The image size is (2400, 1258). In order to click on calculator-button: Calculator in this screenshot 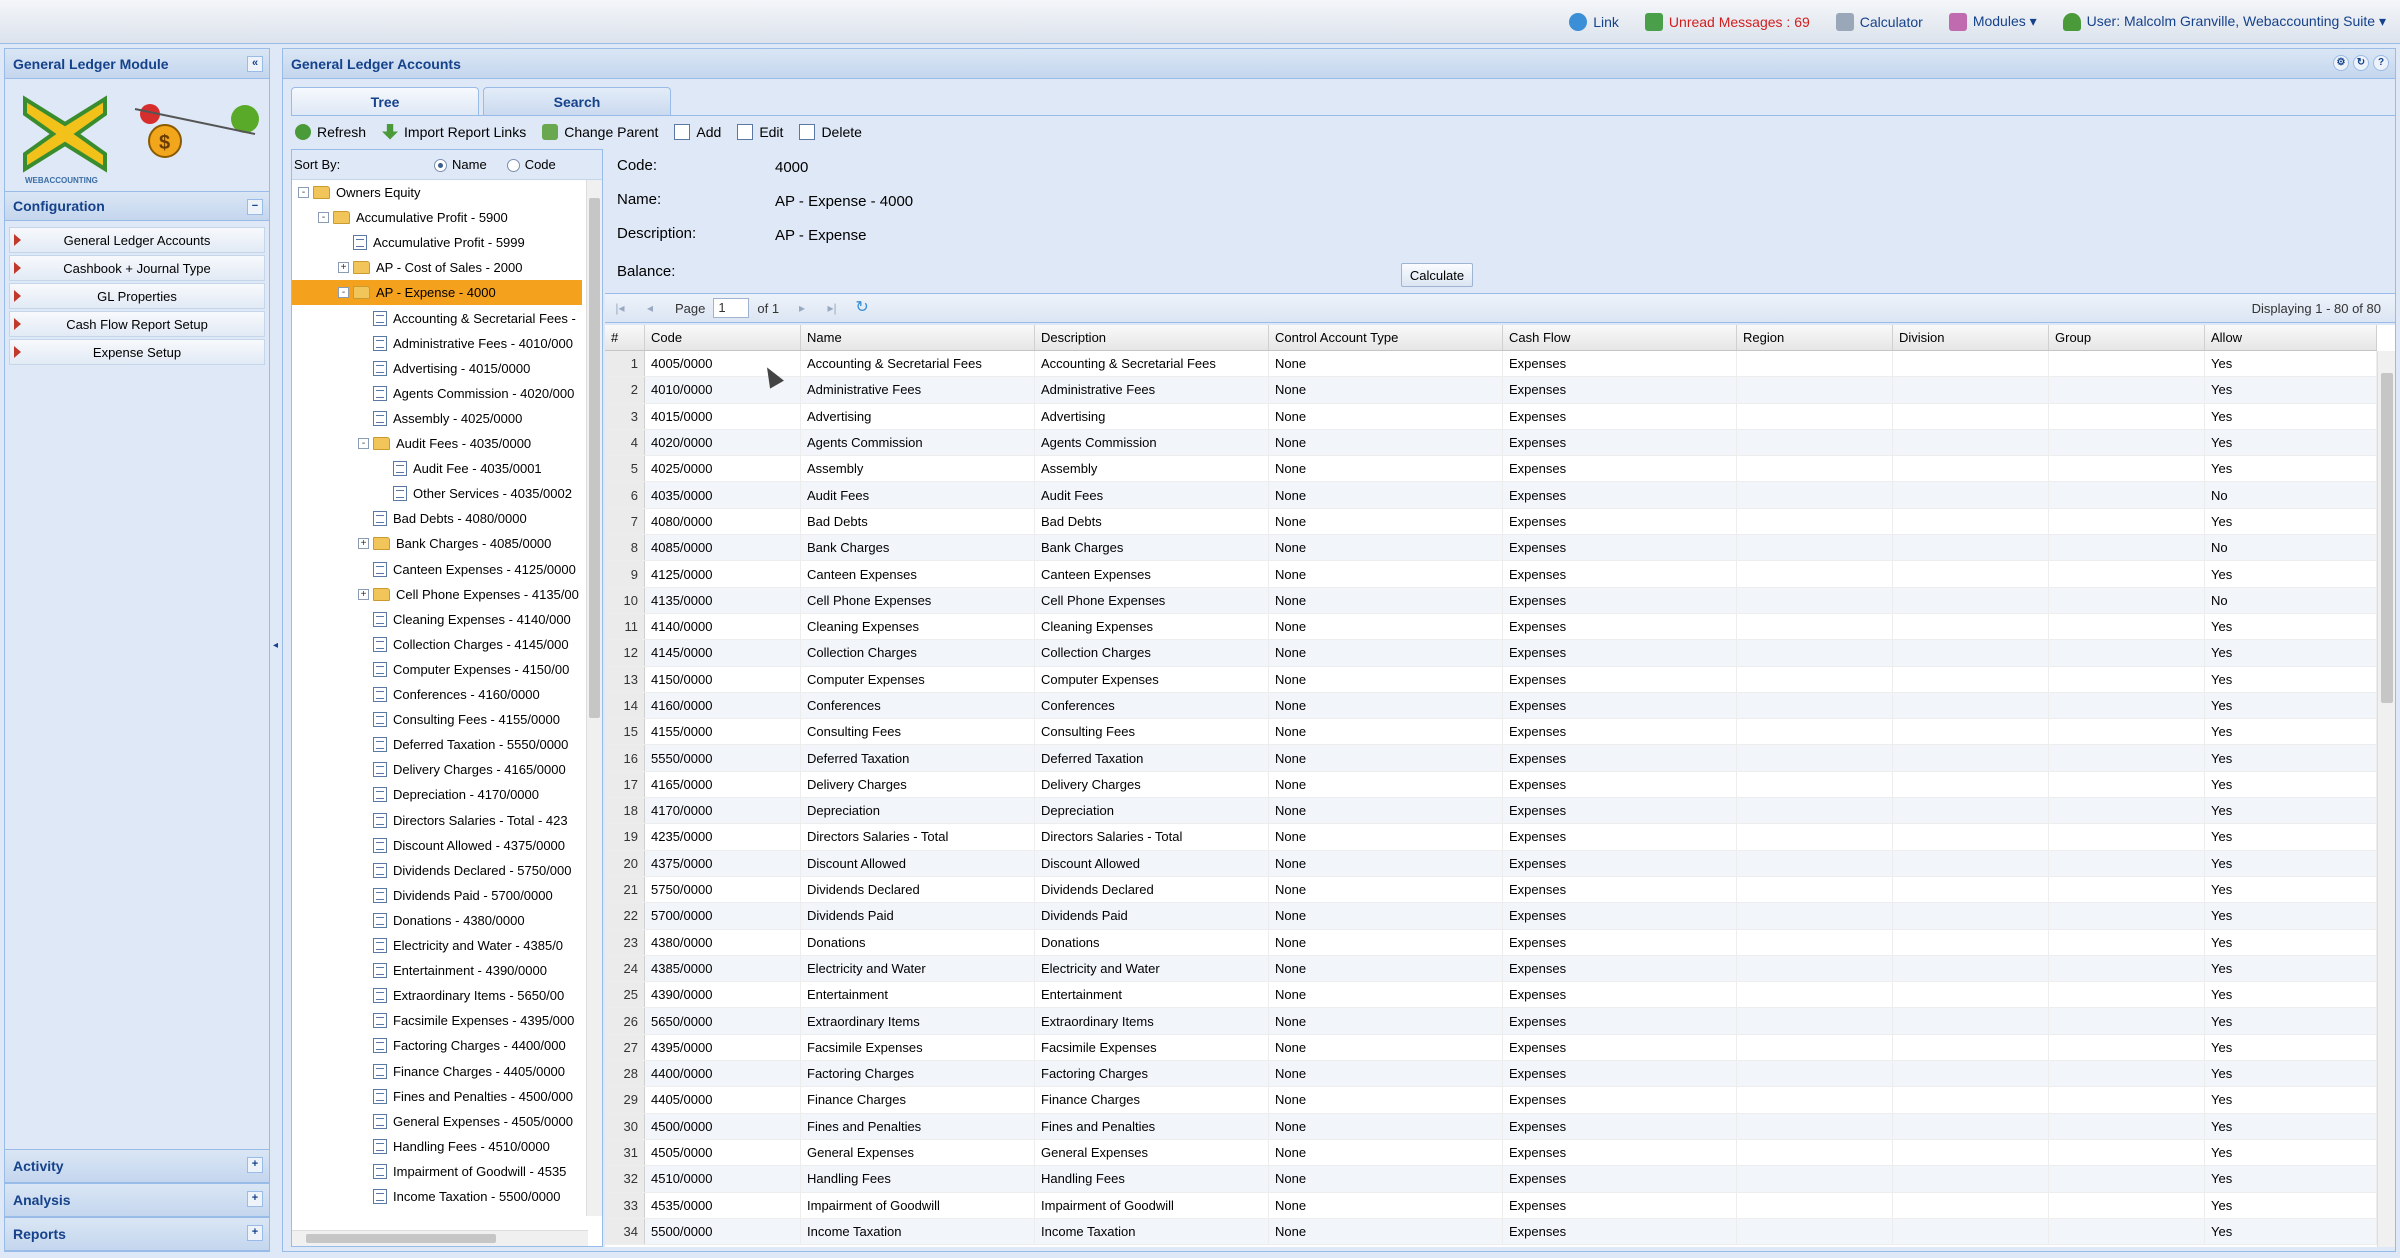, I will do `click(1879, 21)`.